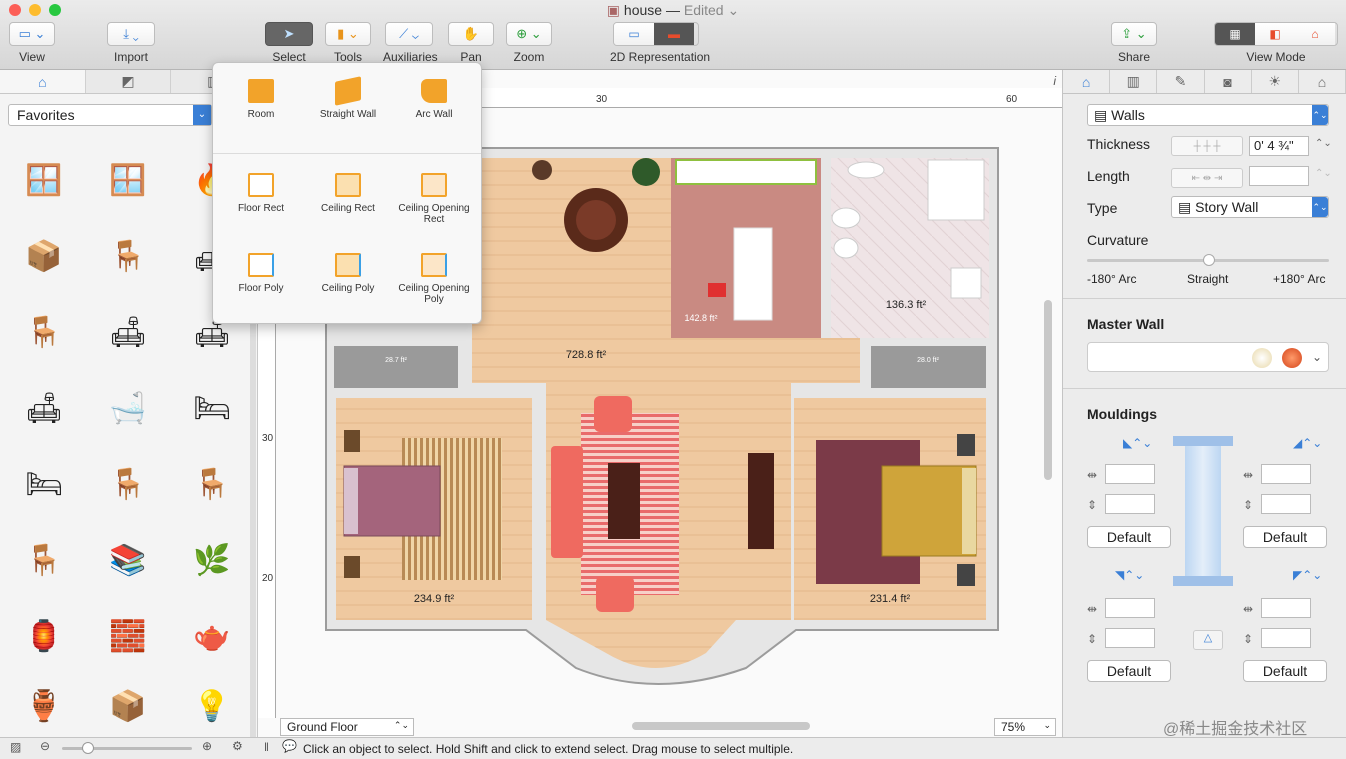  I want to click on pink-armchair-icon: 🛋, so click(128, 332).